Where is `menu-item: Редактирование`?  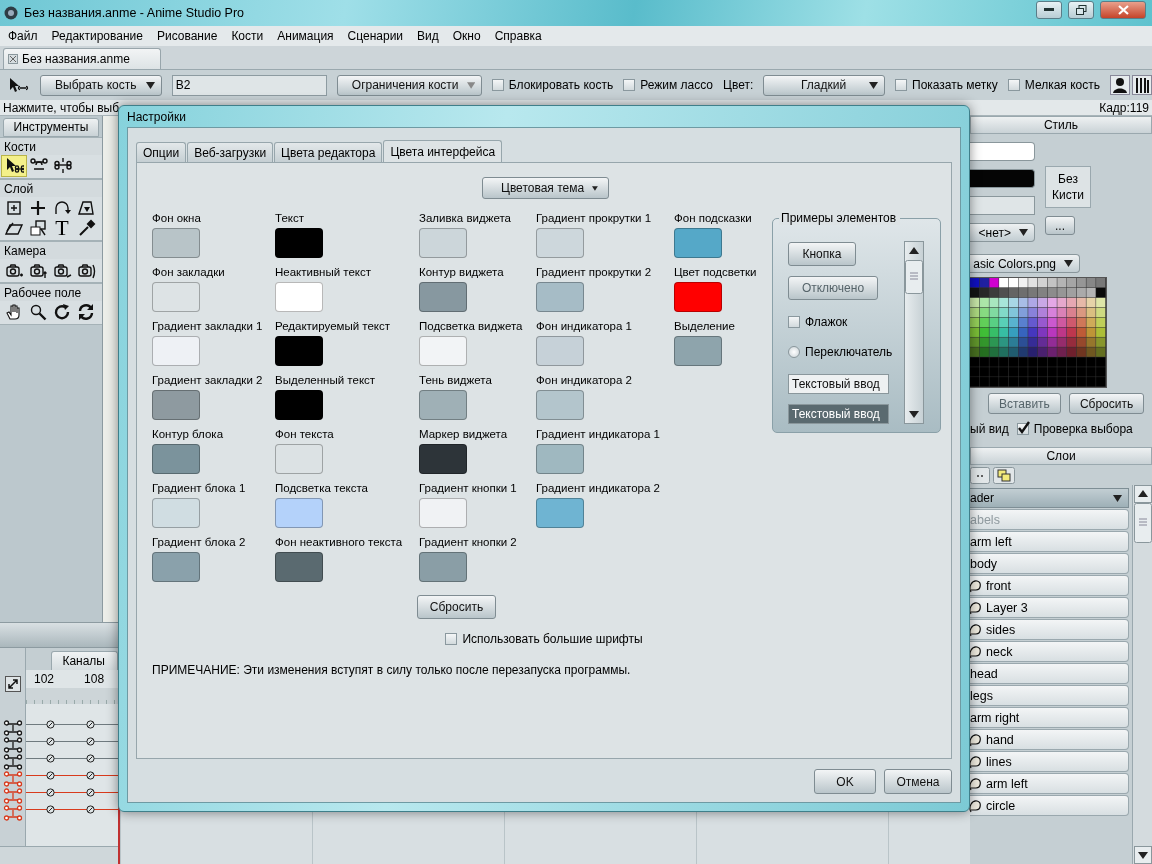 menu-item: Редактирование is located at coordinates (97, 36).